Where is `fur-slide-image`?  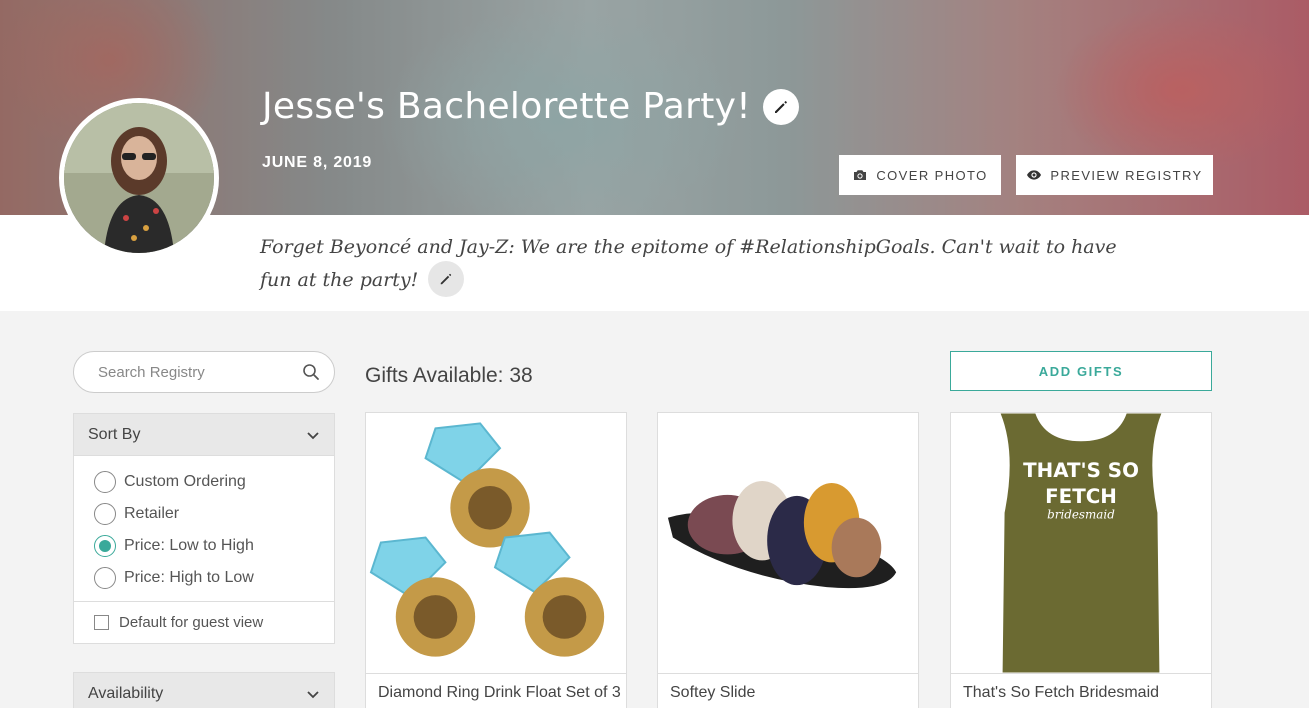 fur-slide-image is located at coordinates (788, 543).